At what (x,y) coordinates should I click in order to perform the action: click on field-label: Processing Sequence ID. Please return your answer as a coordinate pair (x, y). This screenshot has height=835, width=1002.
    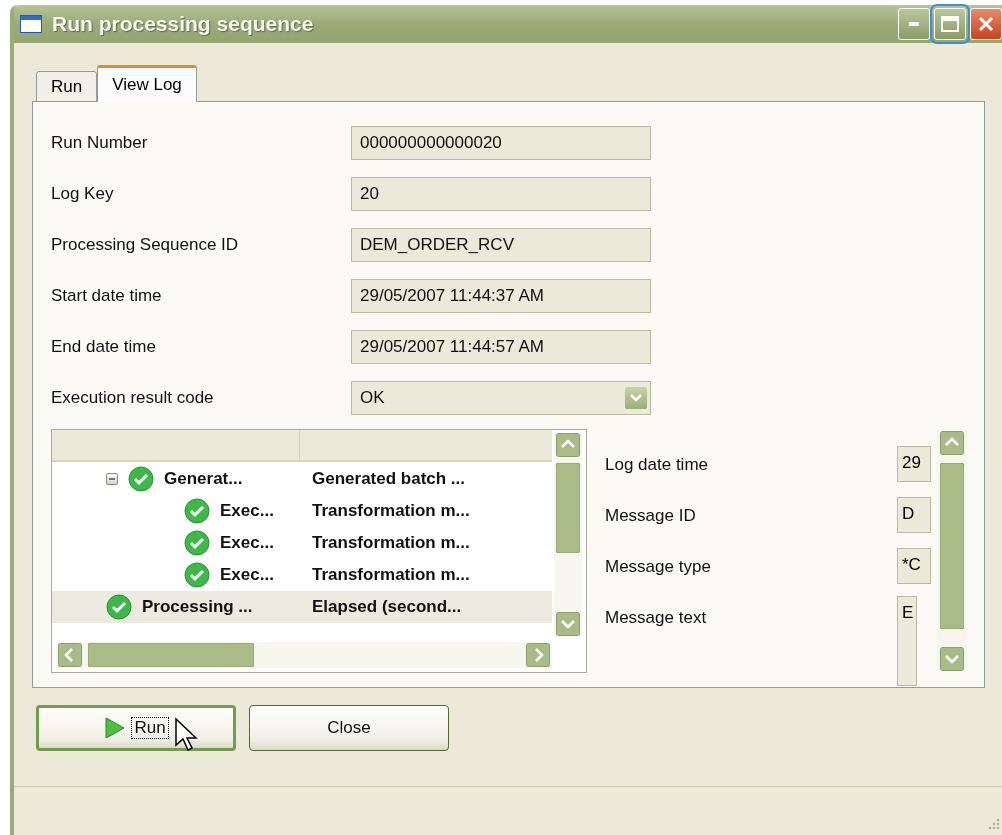
    Looking at the image, I should click on (145, 244).